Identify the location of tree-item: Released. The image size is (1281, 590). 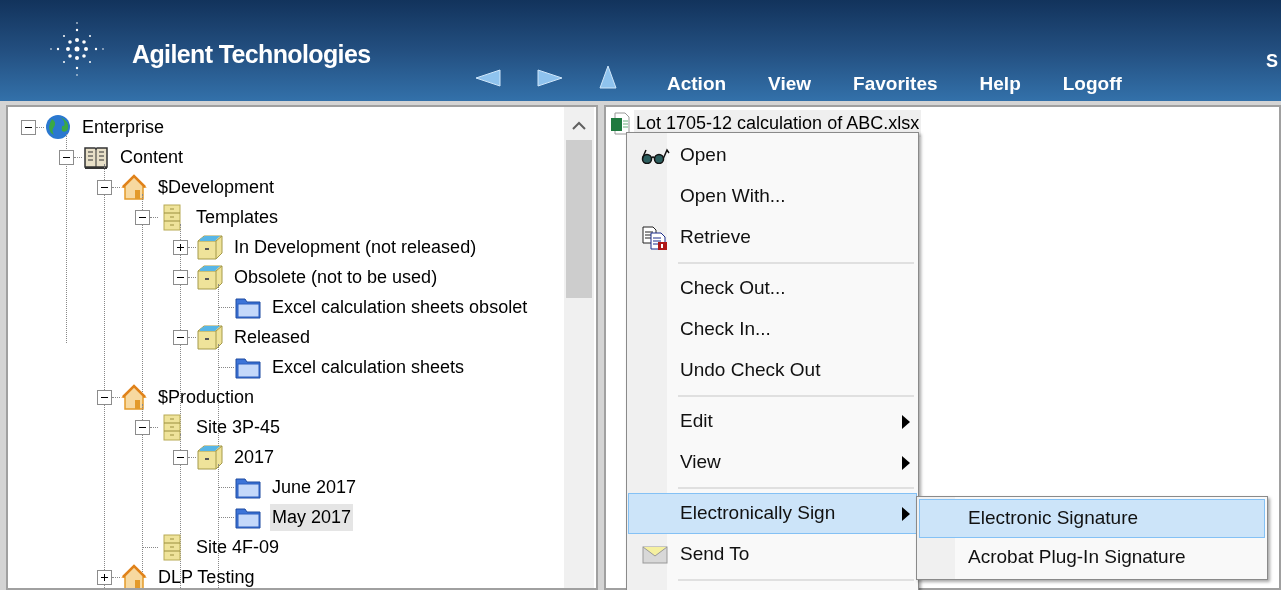
(272, 337).